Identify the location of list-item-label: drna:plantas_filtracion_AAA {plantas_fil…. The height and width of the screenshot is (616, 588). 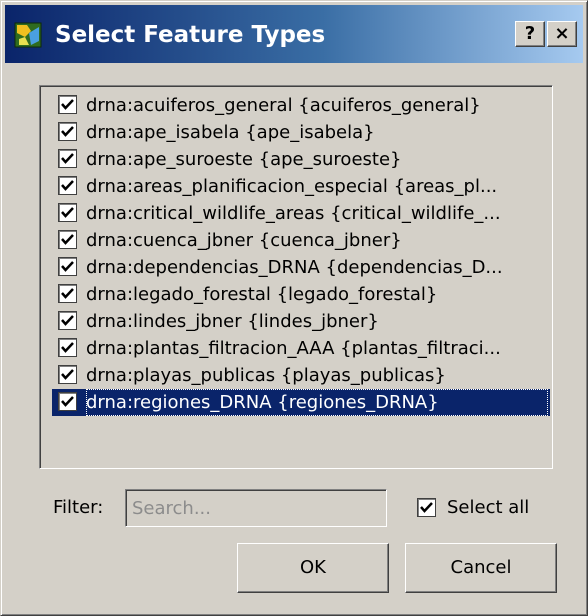
(293, 348).